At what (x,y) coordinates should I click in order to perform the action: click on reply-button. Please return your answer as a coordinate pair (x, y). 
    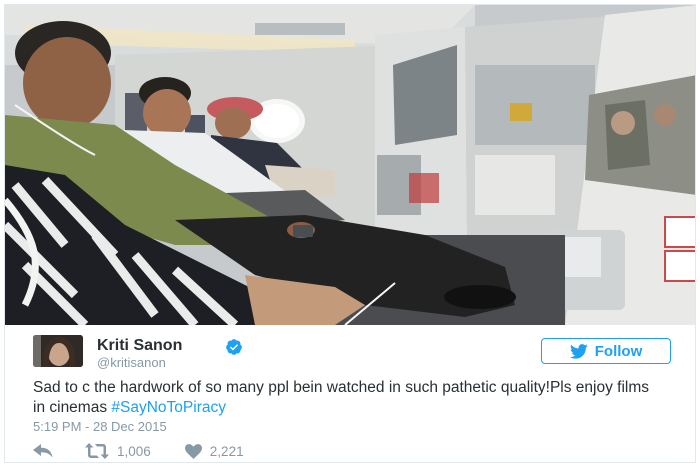
    Looking at the image, I should click on (43, 451).